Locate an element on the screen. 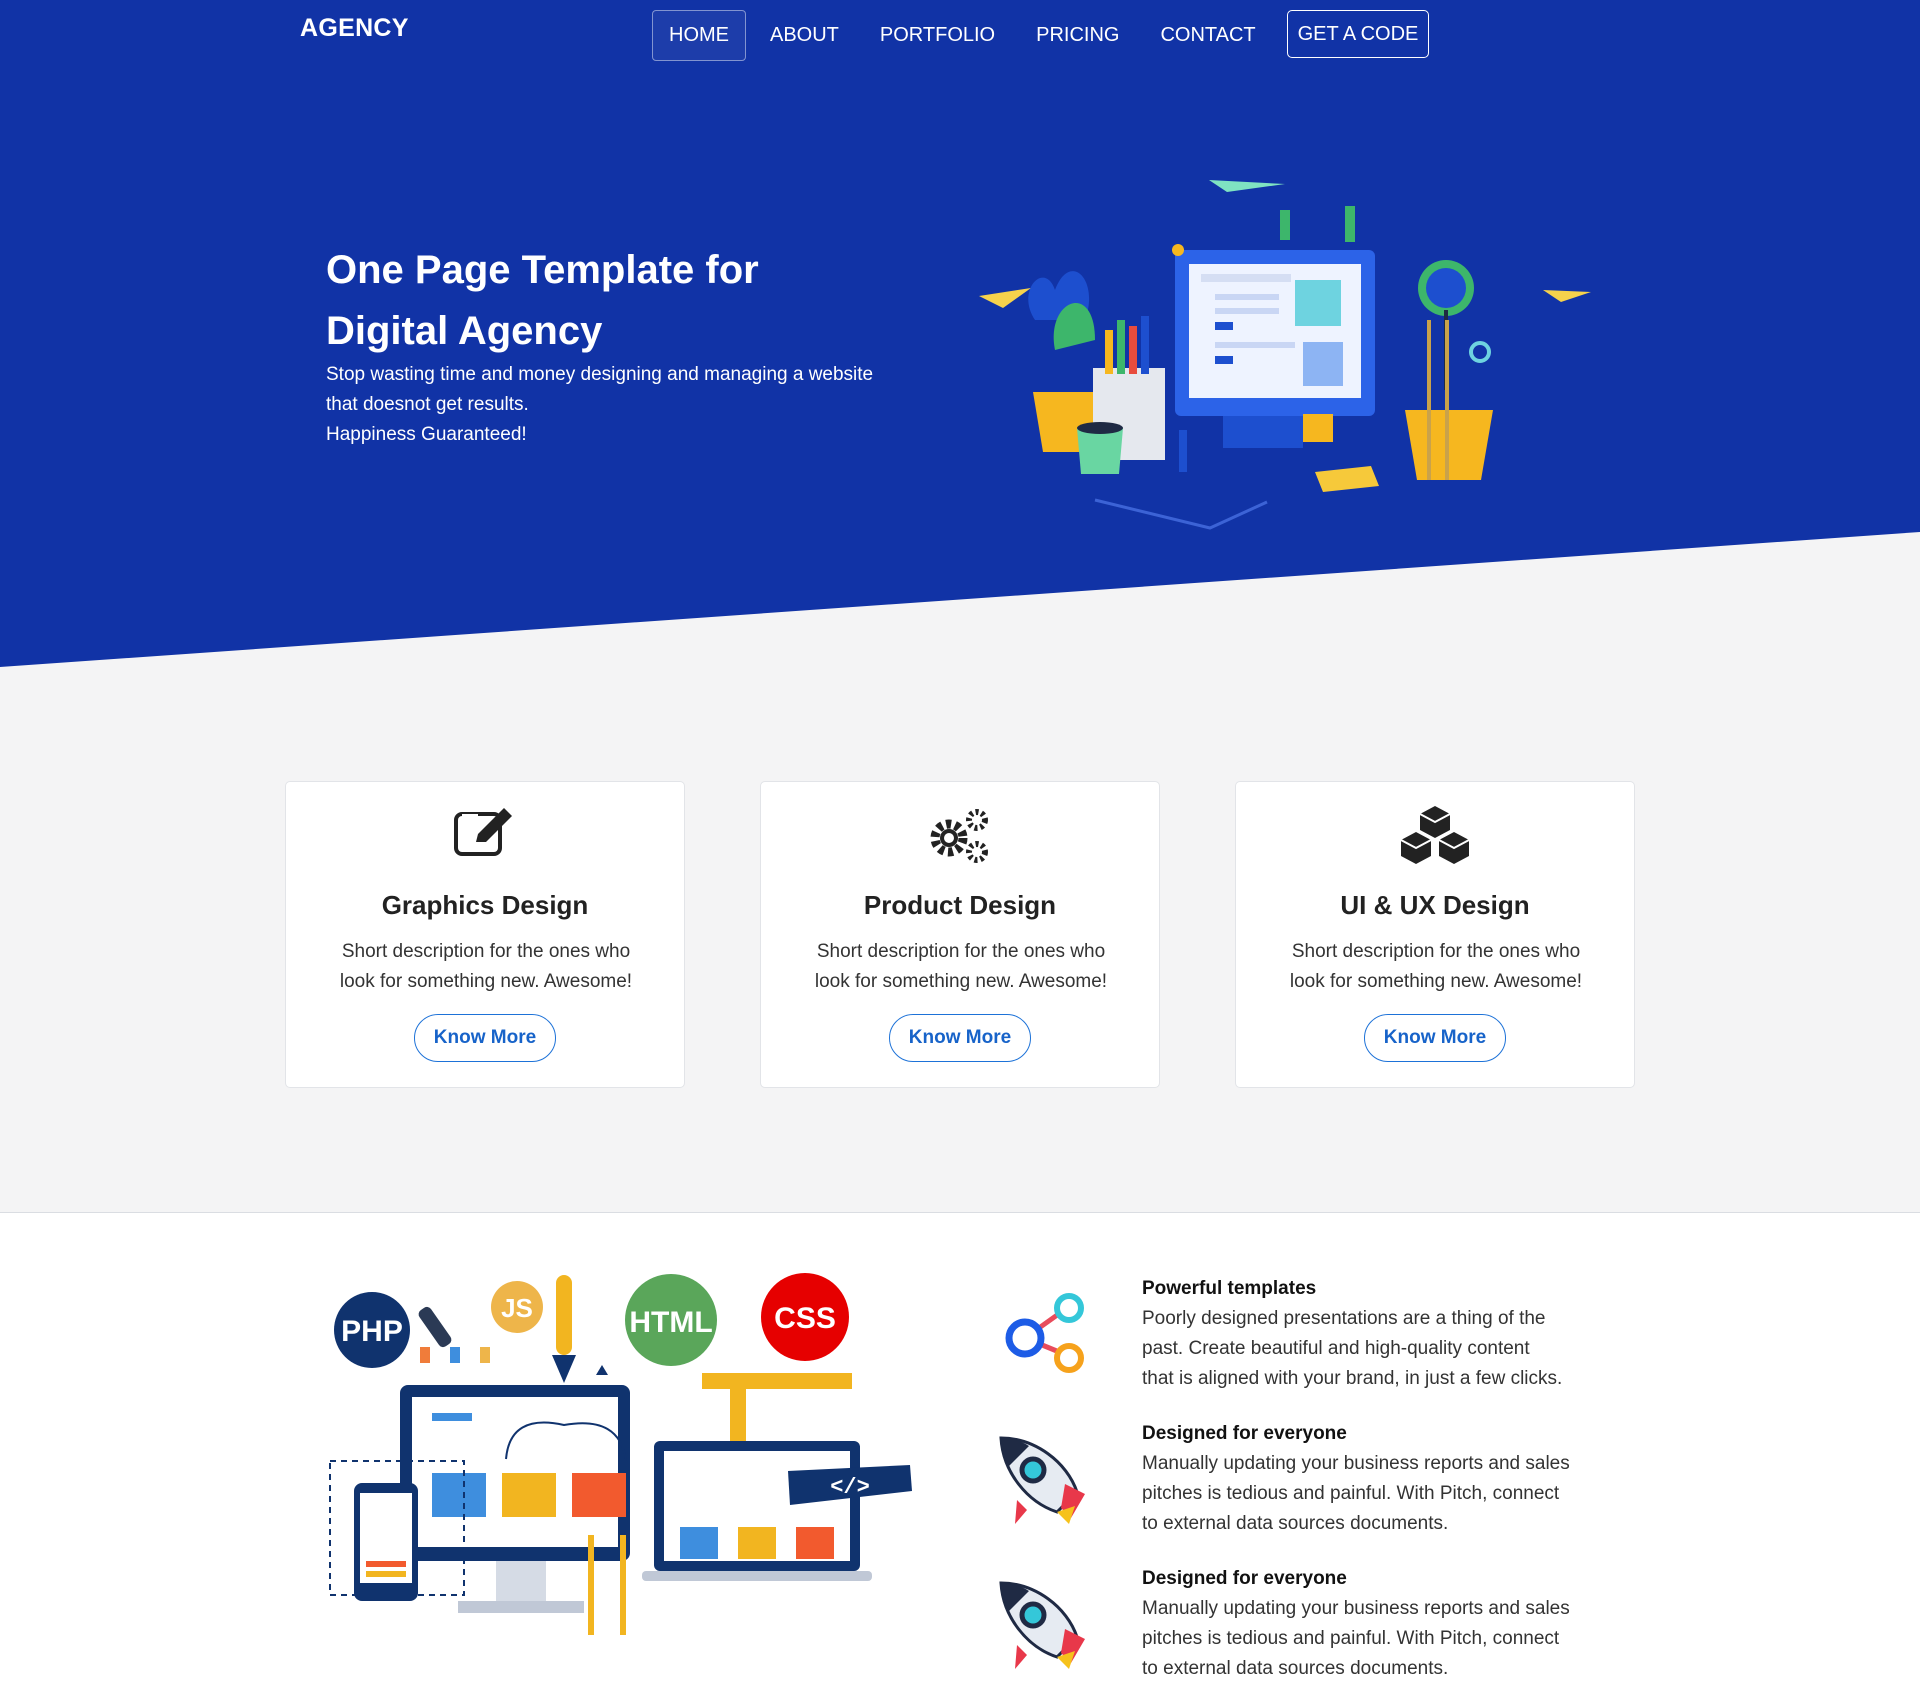  nav-home: HOME is located at coordinates (699, 35).